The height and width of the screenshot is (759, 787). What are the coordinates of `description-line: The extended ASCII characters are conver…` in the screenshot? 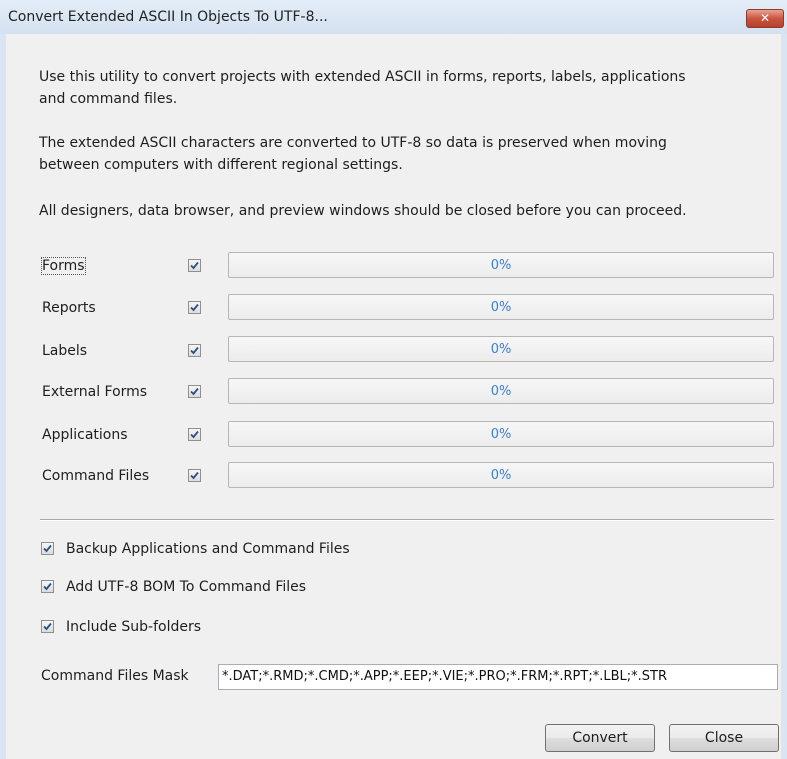 It's located at (353, 143).